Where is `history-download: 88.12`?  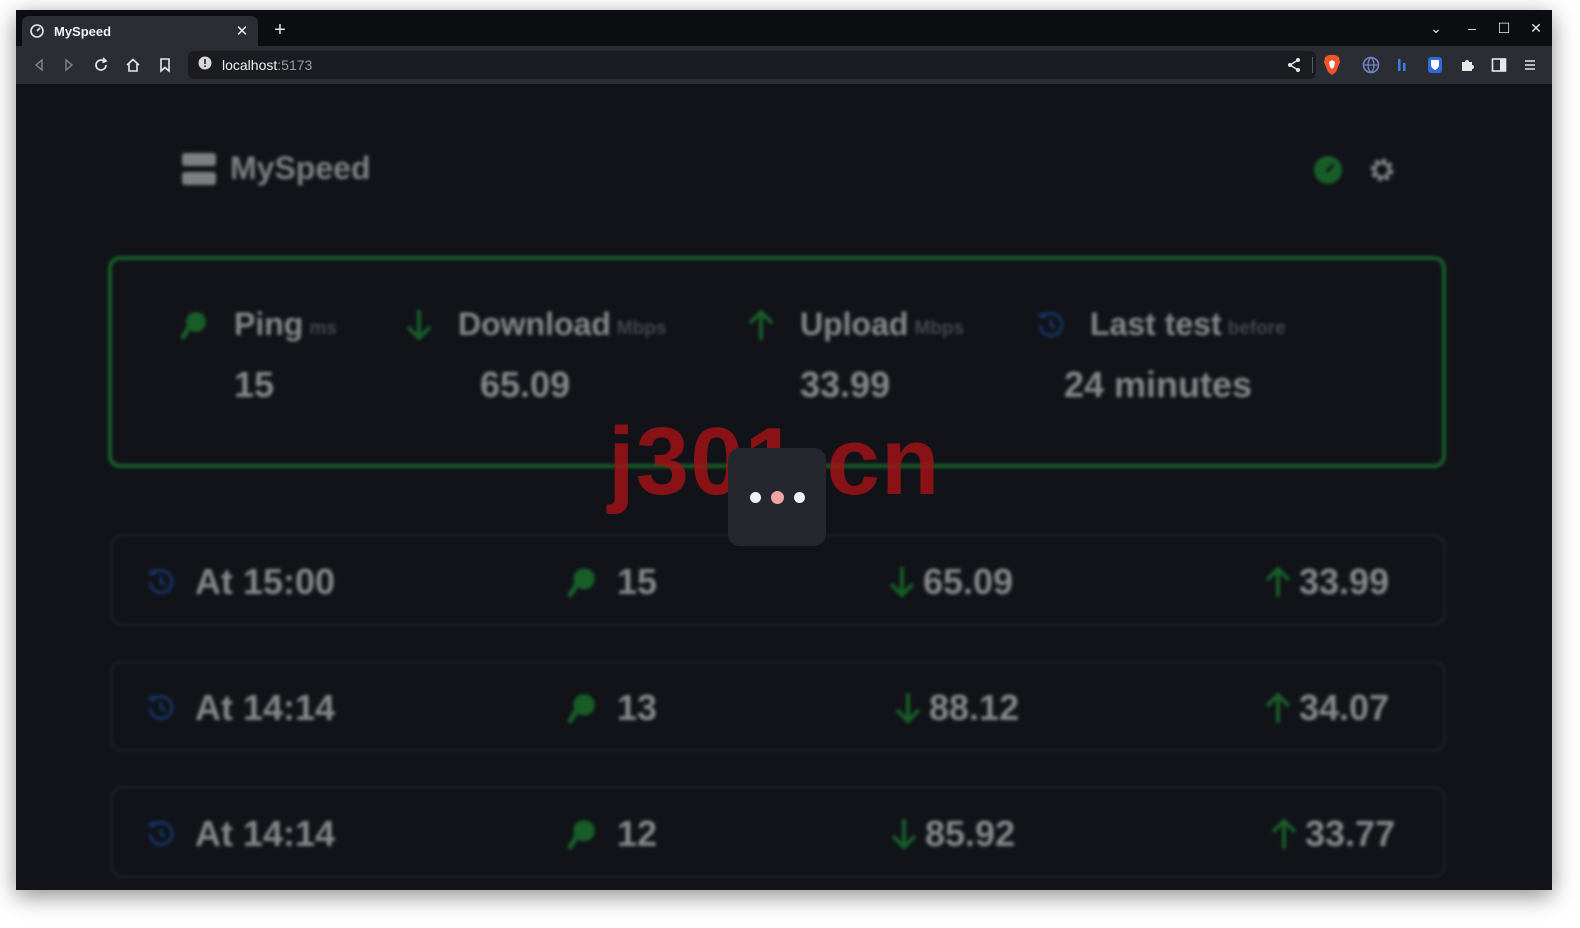
history-download: 88.12 is located at coordinates (956, 708).